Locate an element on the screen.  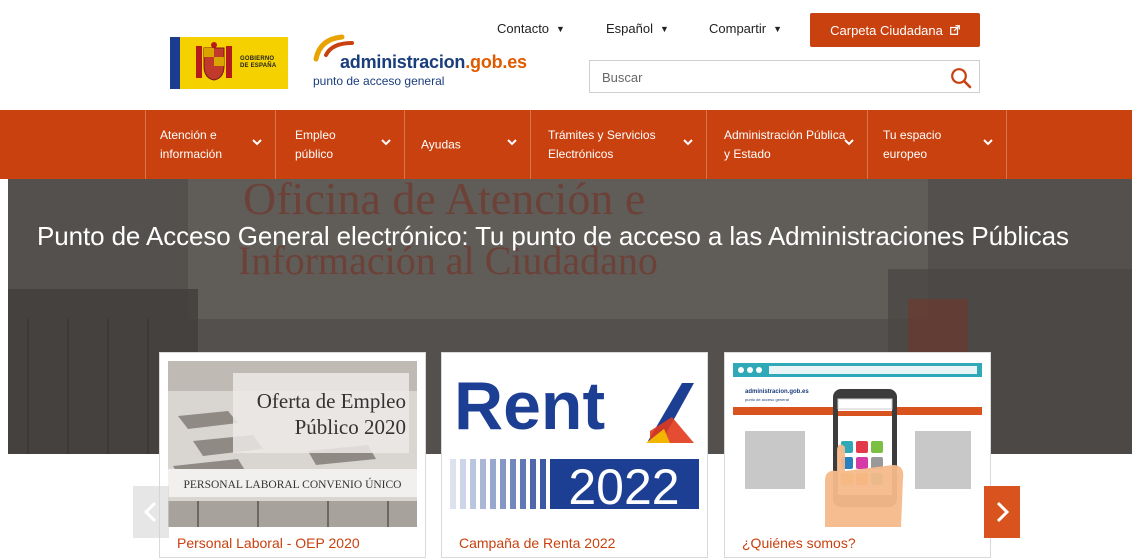
nav-item-tramites: Trámites y Servicios Electrónicos is located at coordinates (618, 144).